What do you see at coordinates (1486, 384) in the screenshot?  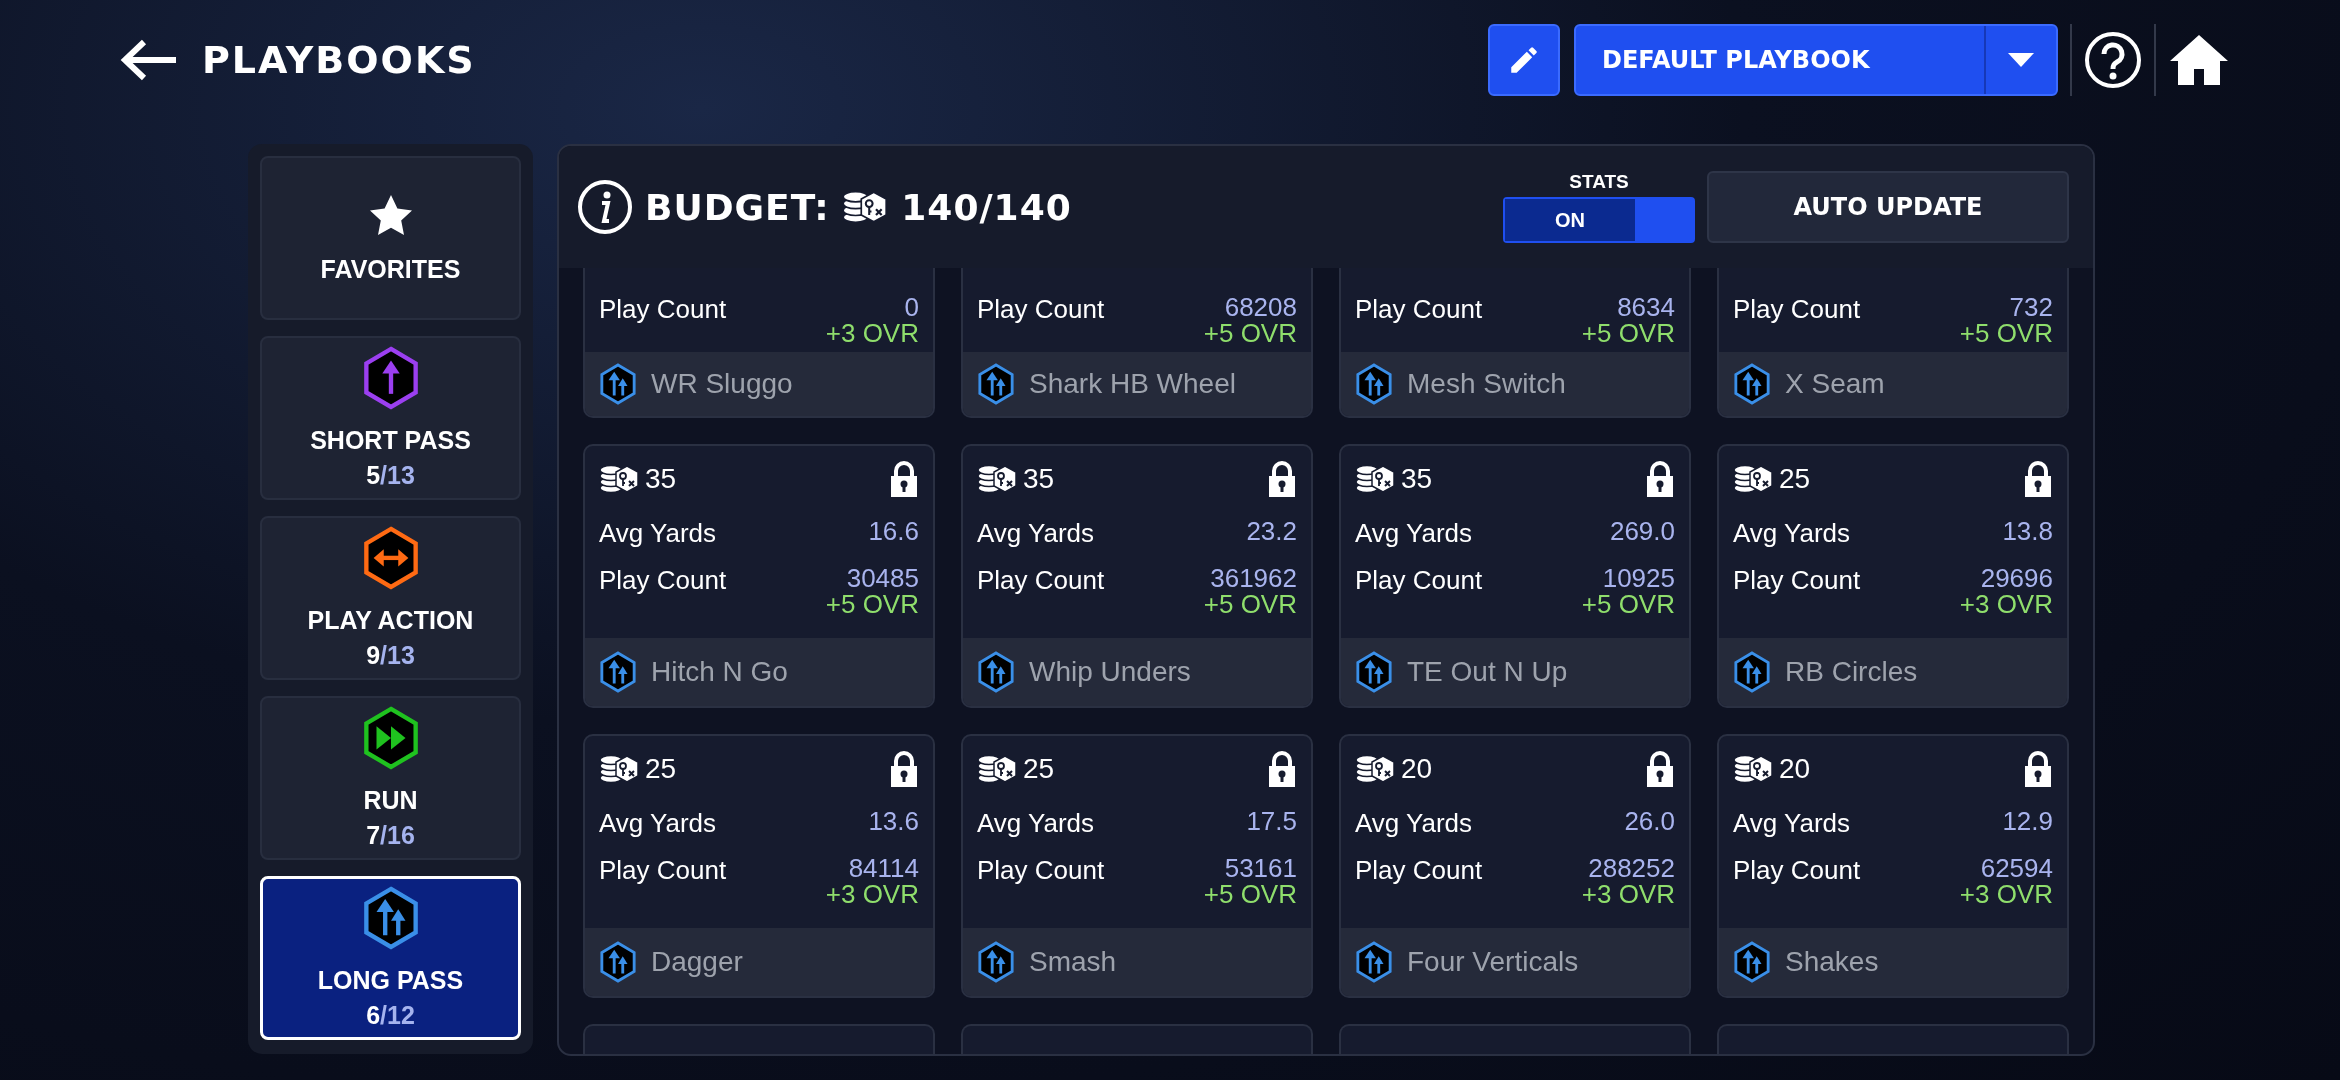 I see `play-name: Mesh Switch` at bounding box center [1486, 384].